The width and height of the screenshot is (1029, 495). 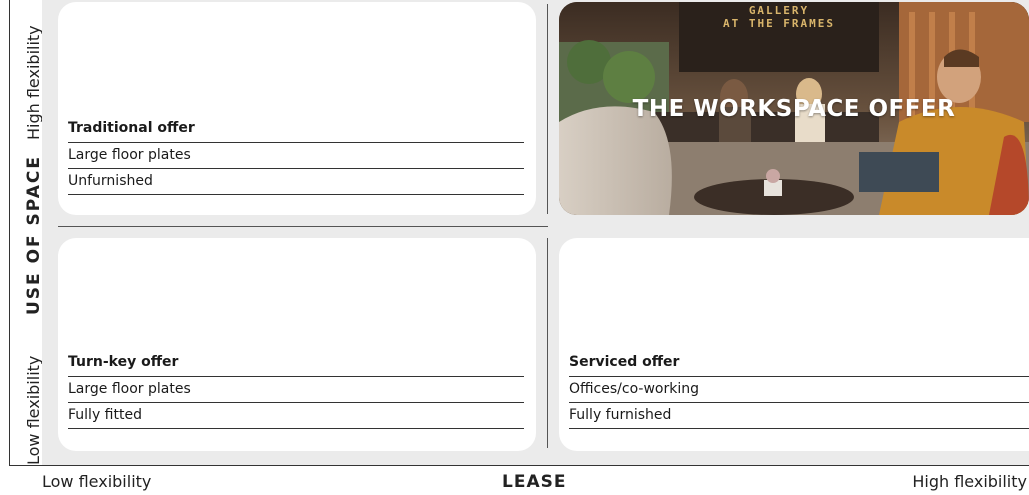 I want to click on card-title: Serviced offer, so click(x=624, y=362).